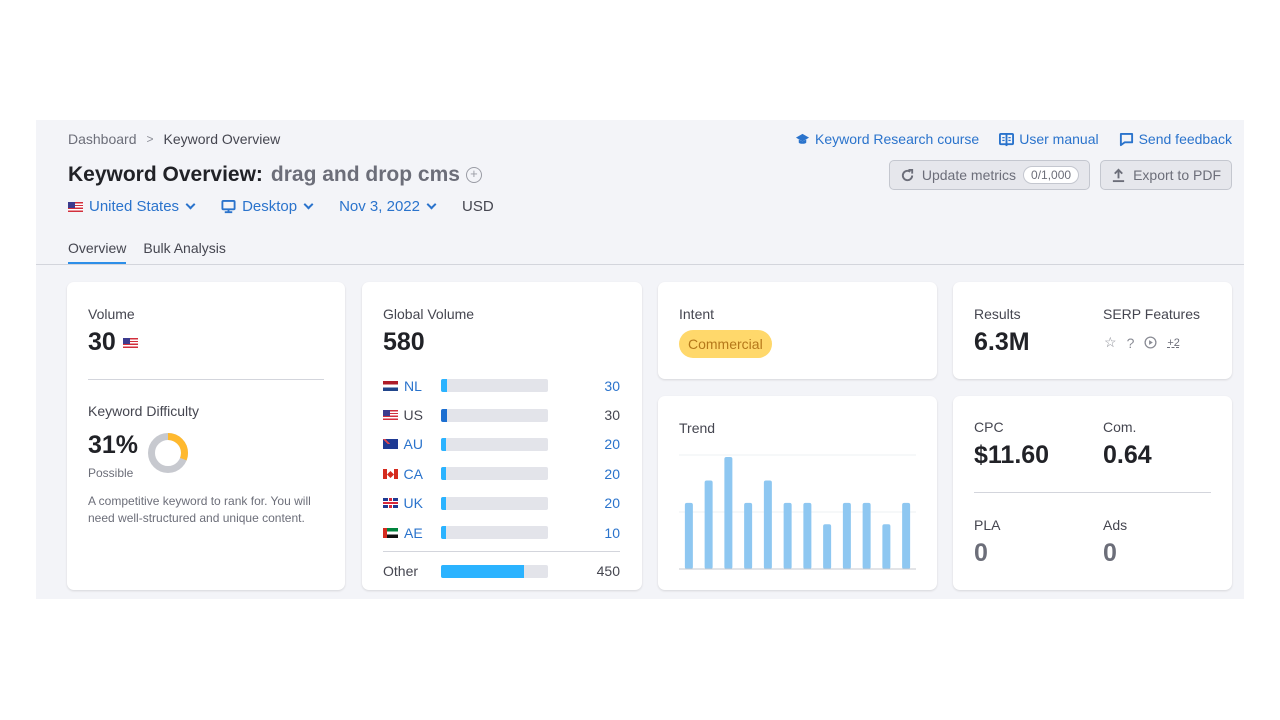 The width and height of the screenshot is (1280, 720). I want to click on serp-features-more: +2, so click(1173, 343).